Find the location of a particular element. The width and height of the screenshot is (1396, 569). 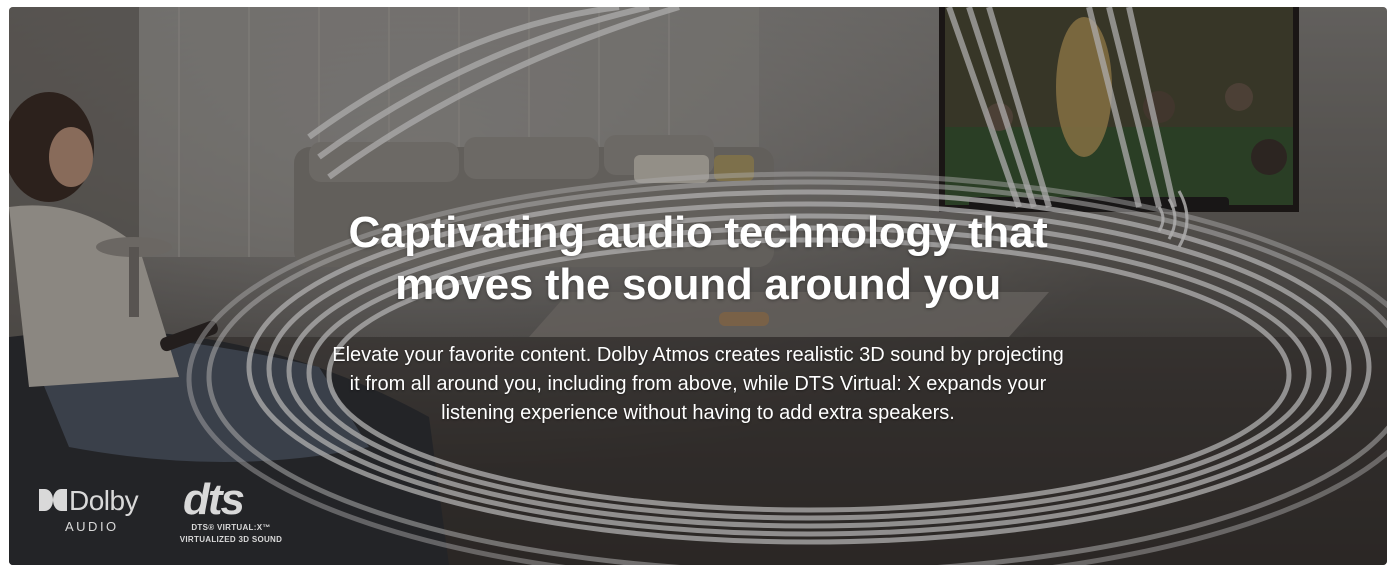

dts-subtitle-line-1: DTS® VIRTUAL:X™ is located at coordinates (231, 527).